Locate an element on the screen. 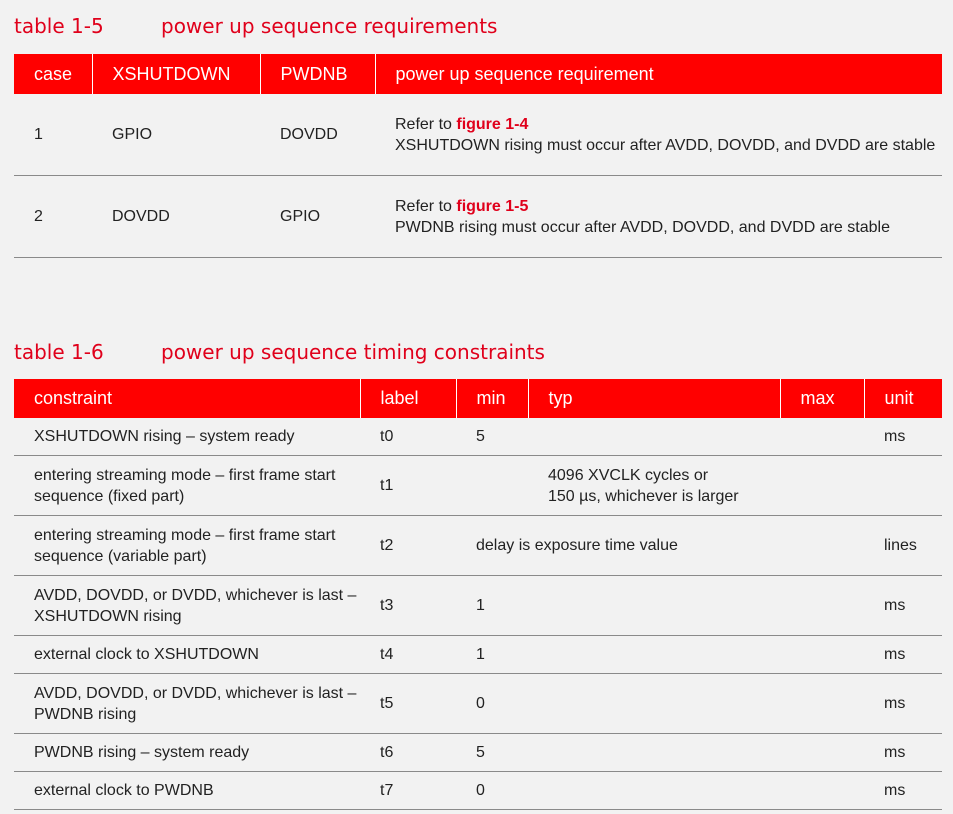 The height and width of the screenshot is (814, 953). table-row: PWDNB rising – system ready t6 5 ms is located at coordinates (478, 752).